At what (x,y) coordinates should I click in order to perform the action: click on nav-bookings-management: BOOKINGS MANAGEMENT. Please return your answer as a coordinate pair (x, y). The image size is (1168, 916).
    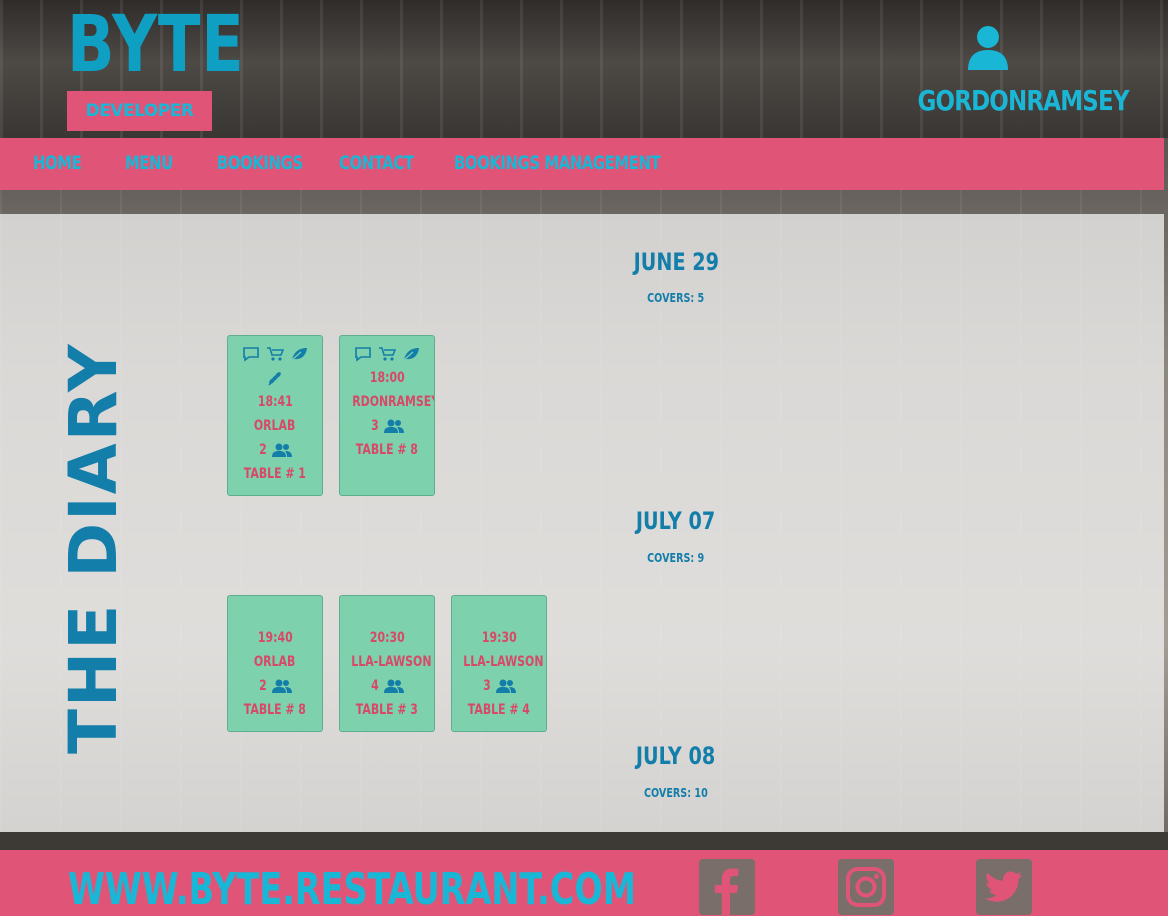
    Looking at the image, I should click on (557, 163).